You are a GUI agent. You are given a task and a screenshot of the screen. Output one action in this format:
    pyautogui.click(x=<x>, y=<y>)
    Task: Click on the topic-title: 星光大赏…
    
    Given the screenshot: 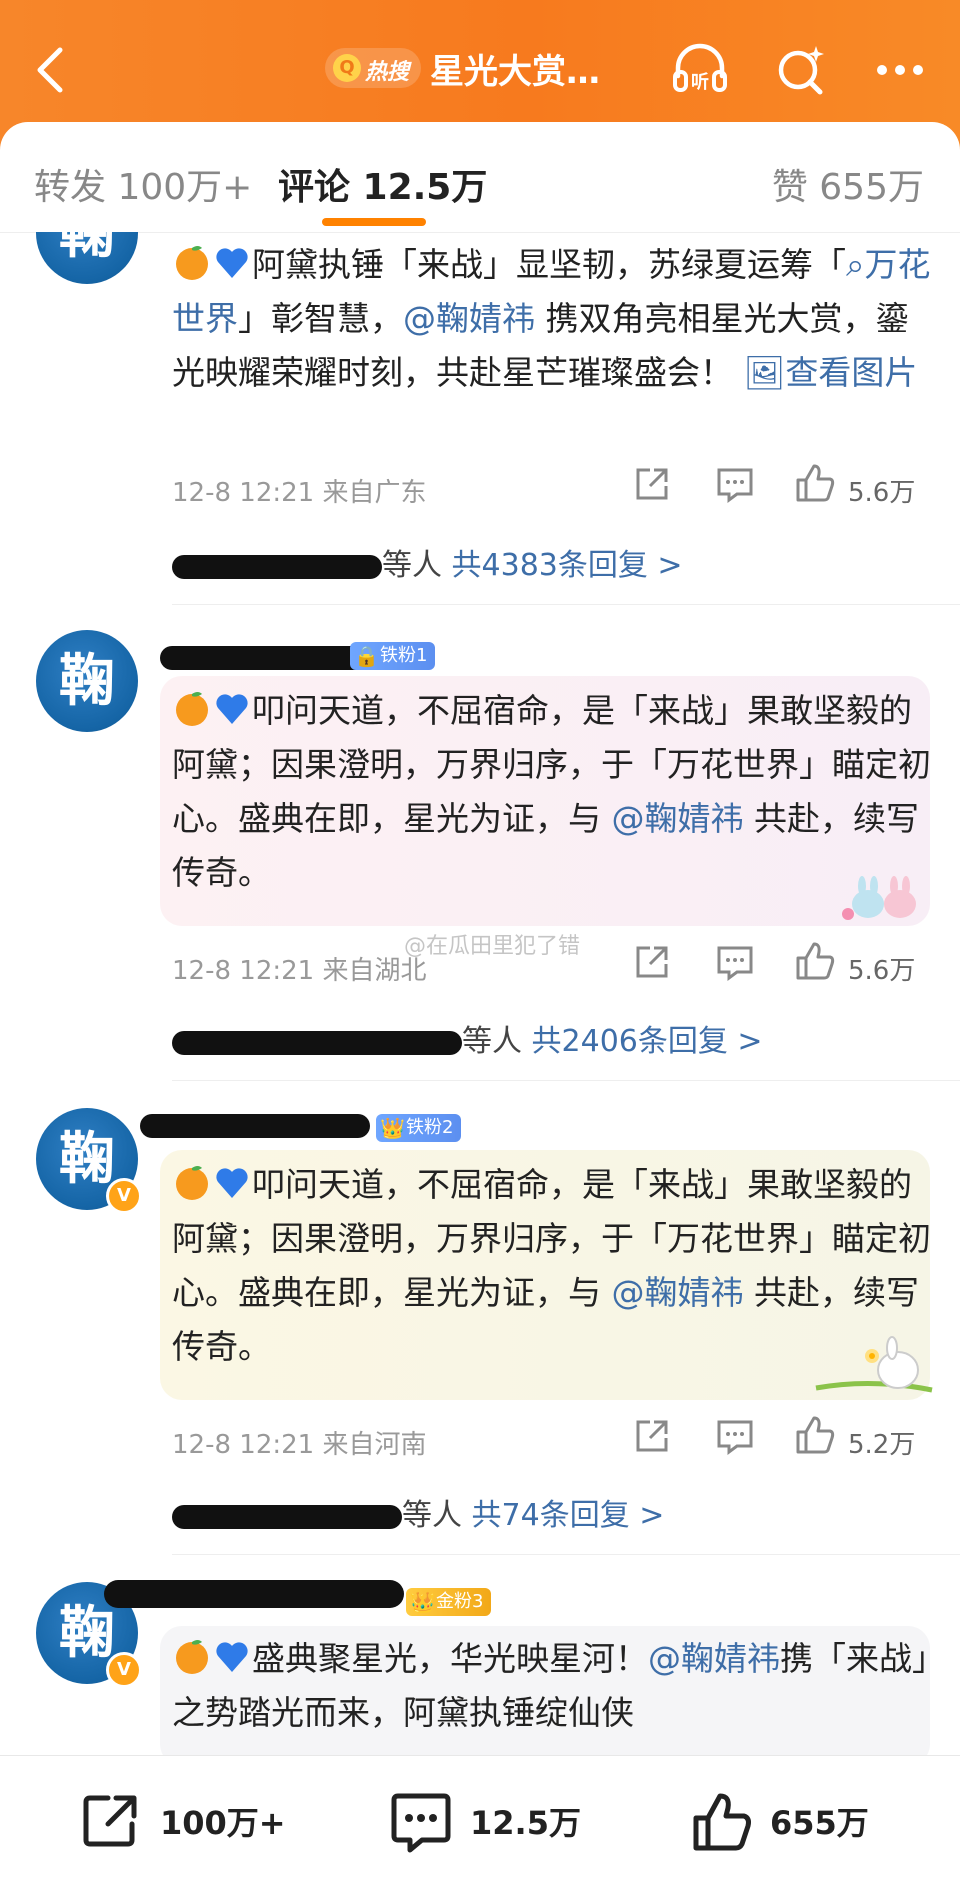 What is the action you would take?
    pyautogui.click(x=515, y=68)
    